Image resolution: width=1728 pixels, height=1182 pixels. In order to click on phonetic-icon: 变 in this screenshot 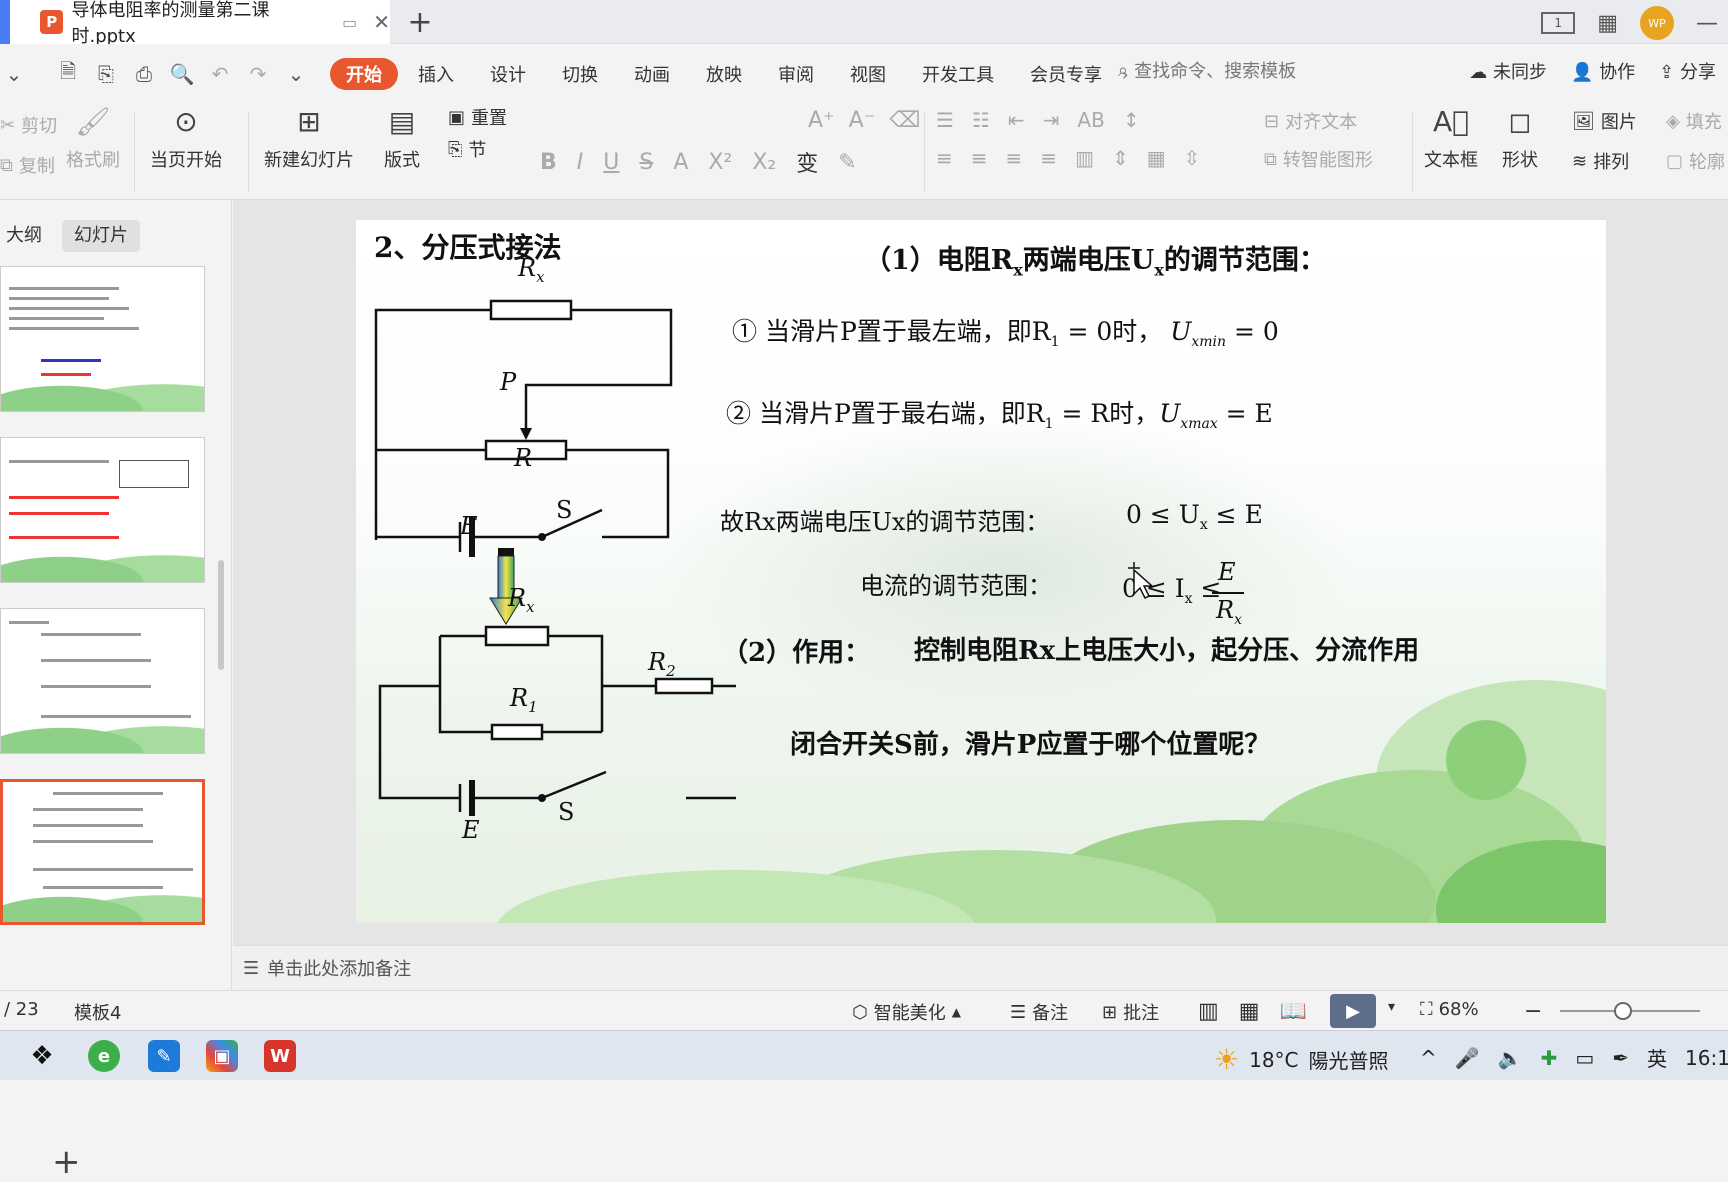, I will do `click(807, 162)`.